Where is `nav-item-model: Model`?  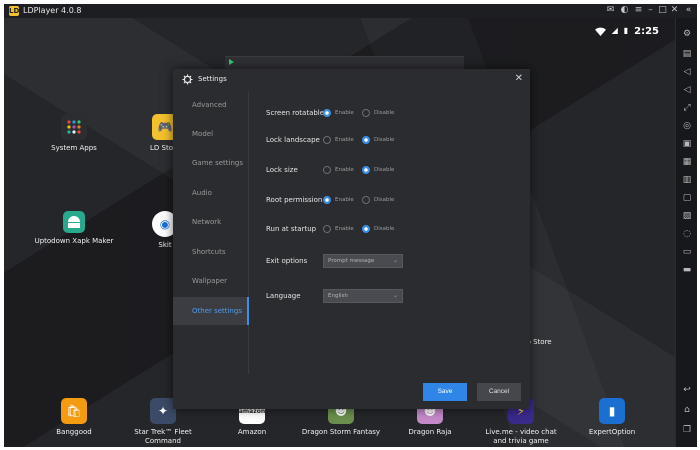 nav-item-model: Model is located at coordinates (211, 134).